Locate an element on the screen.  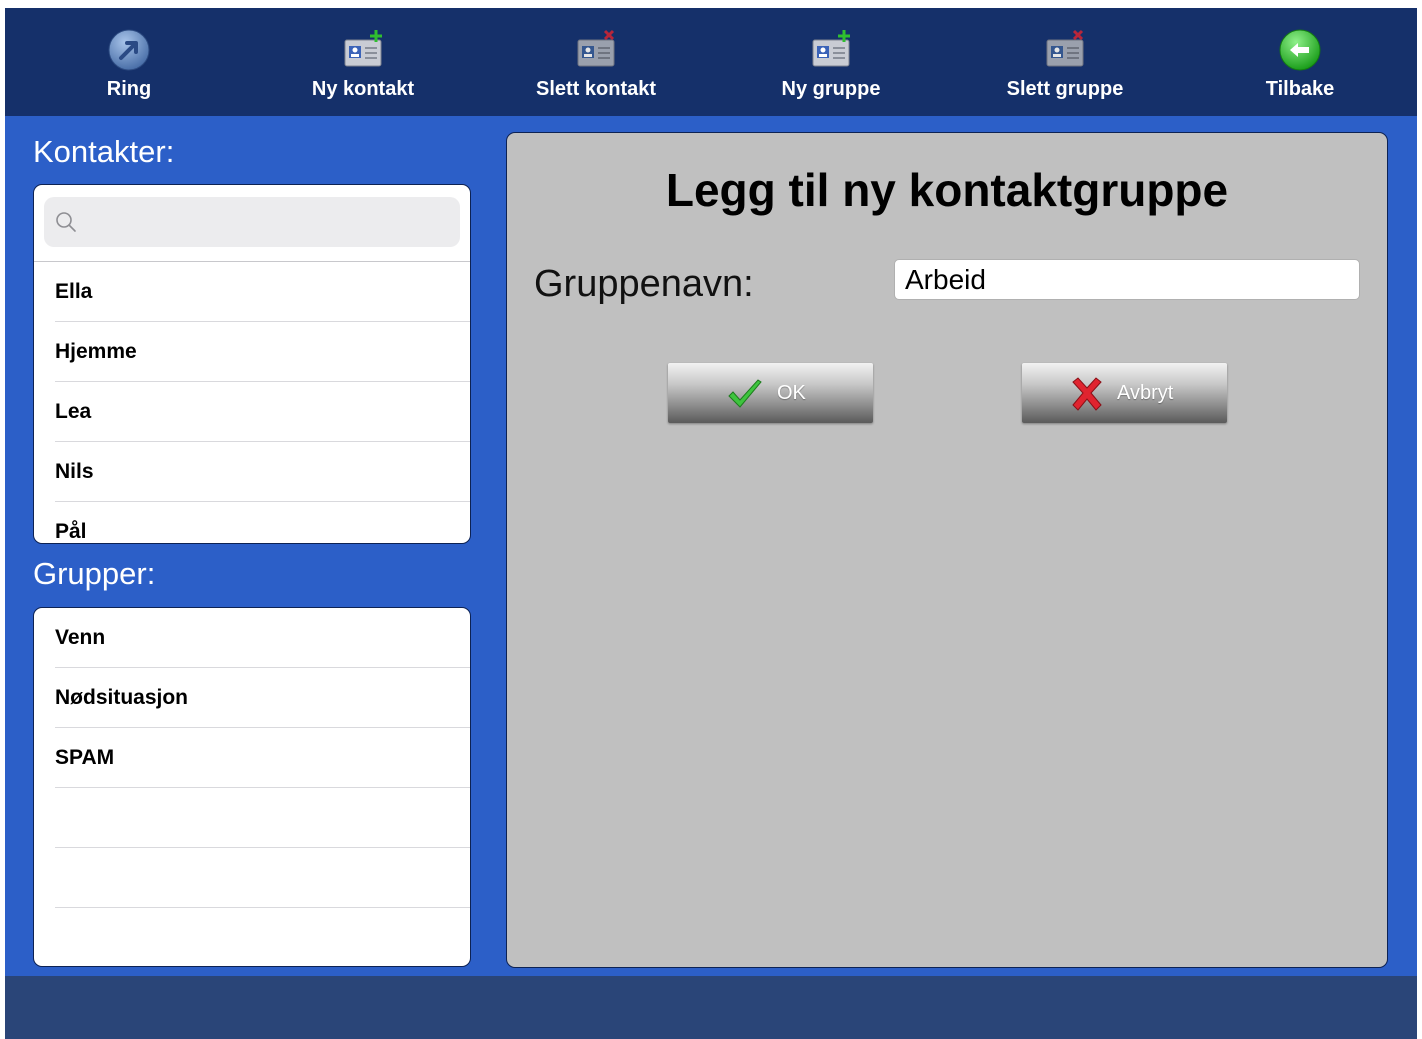
groups-list: Venn Nødsituasjon SPAM is located at coordinates (252, 787).